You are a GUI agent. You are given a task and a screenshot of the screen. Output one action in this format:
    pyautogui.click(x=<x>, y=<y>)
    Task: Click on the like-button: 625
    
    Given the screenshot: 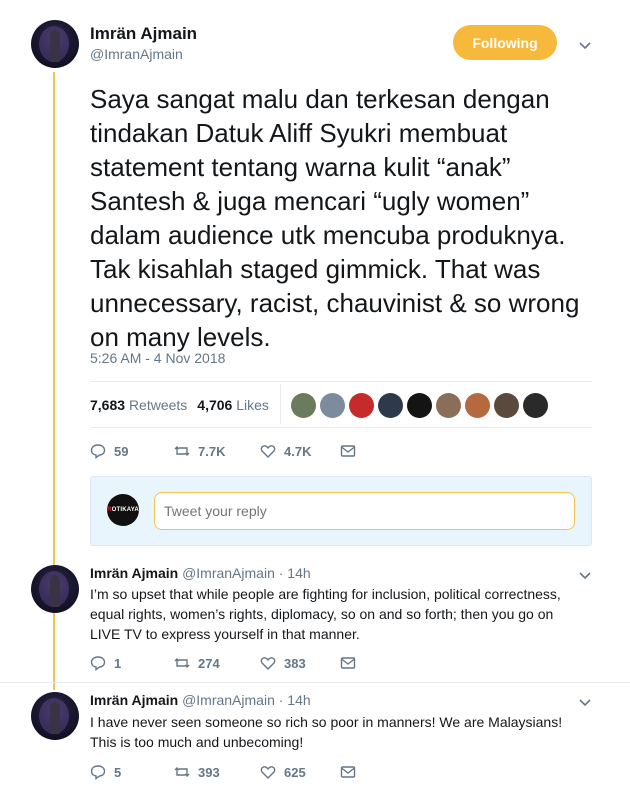 What is the action you would take?
    pyautogui.click(x=300, y=772)
    